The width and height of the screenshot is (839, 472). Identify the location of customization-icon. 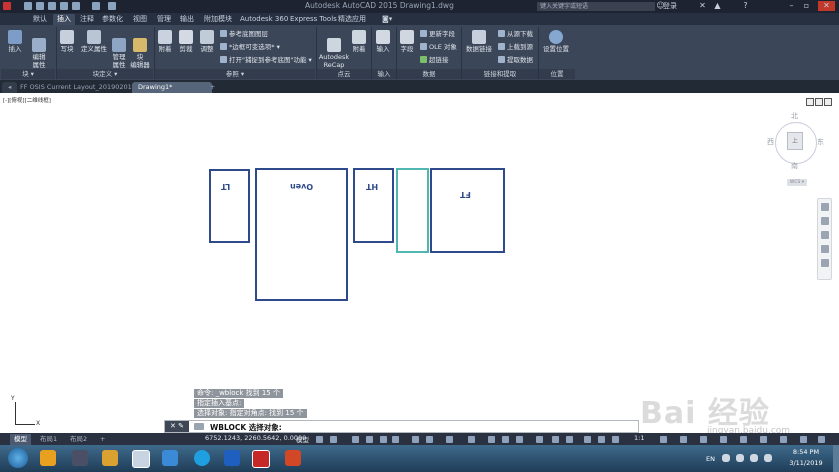
(821, 439).